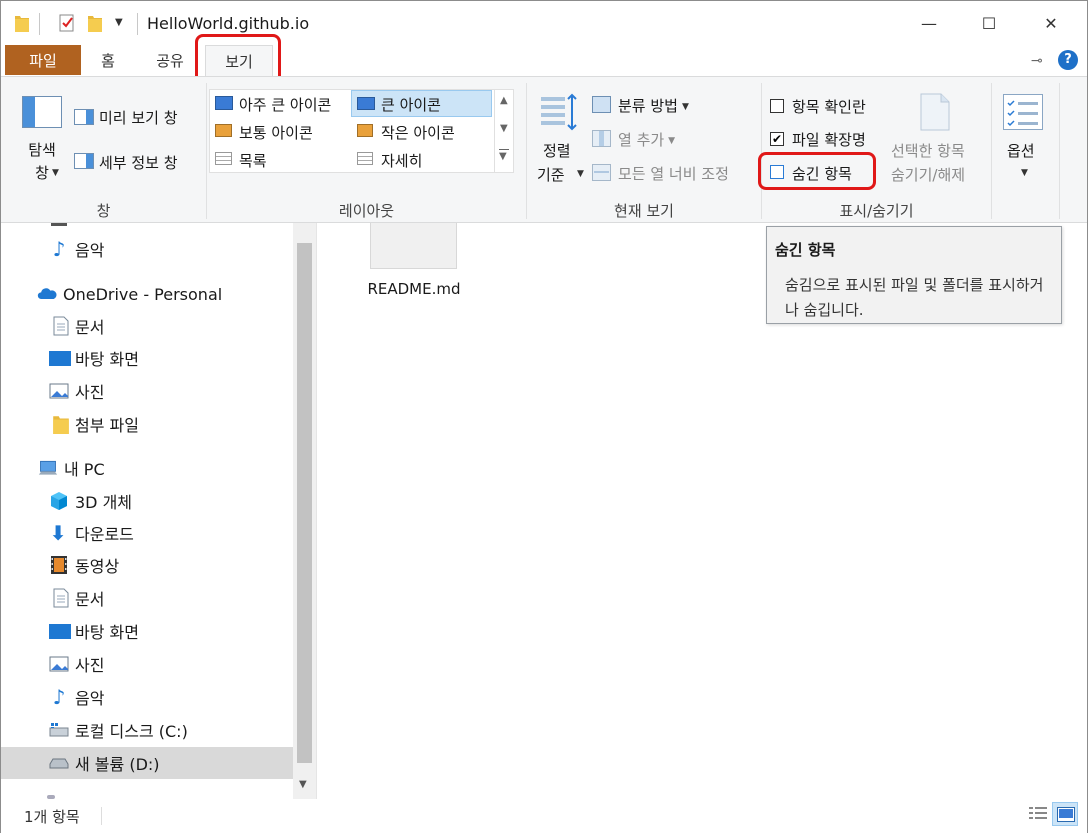  I want to click on details-pane-button: 세부 정보 창, so click(138, 162).